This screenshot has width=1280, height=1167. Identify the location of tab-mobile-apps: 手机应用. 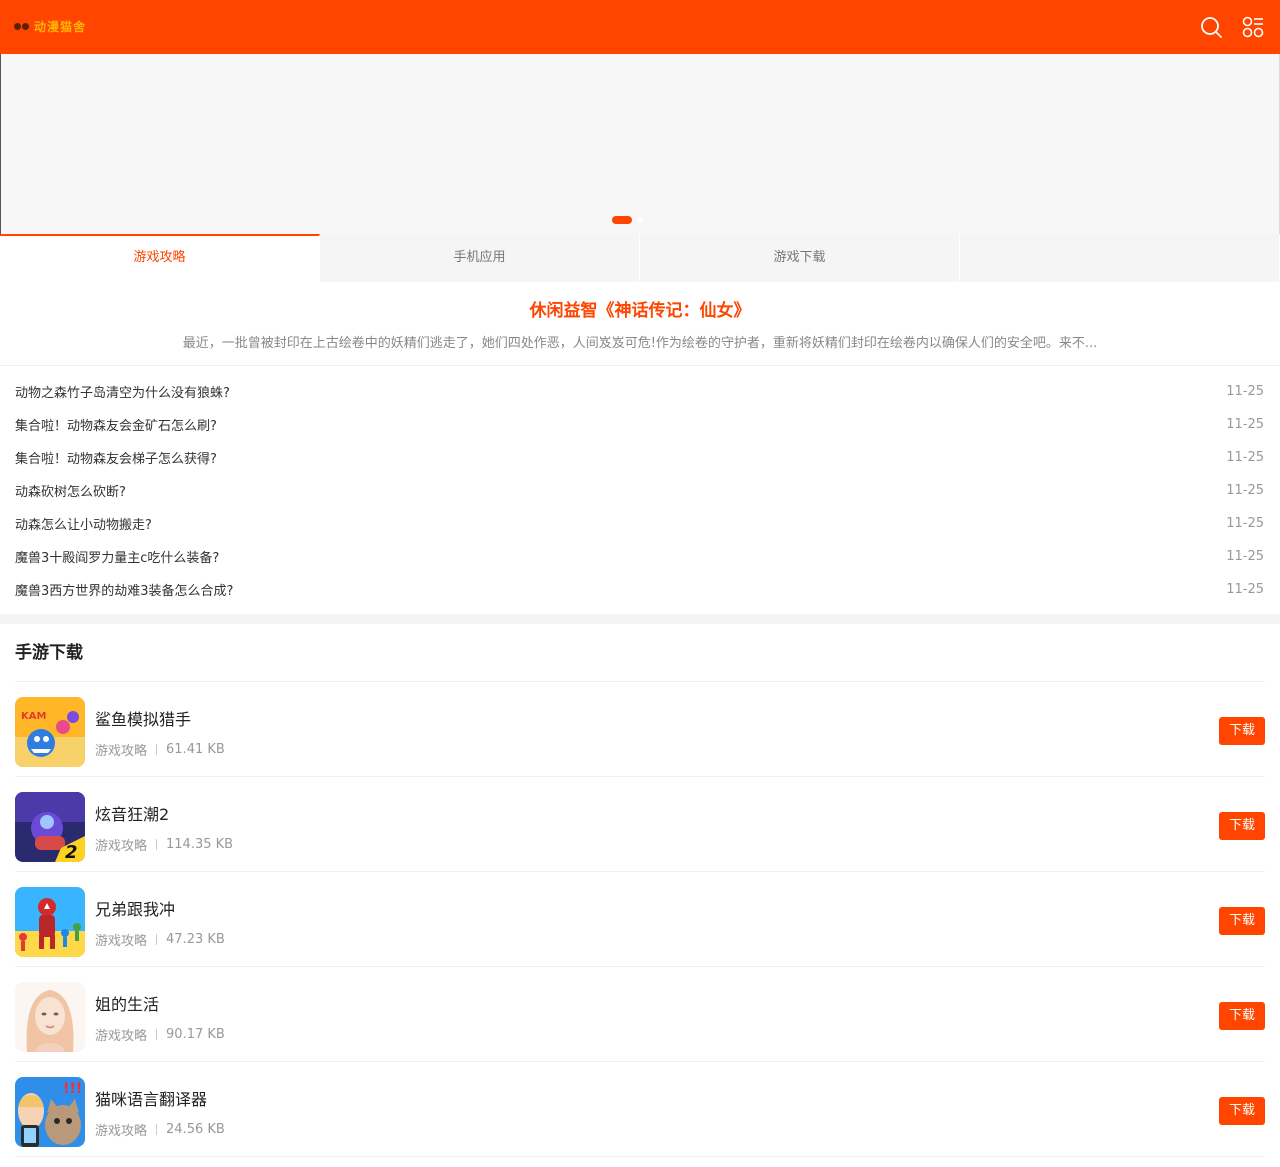
(480, 258).